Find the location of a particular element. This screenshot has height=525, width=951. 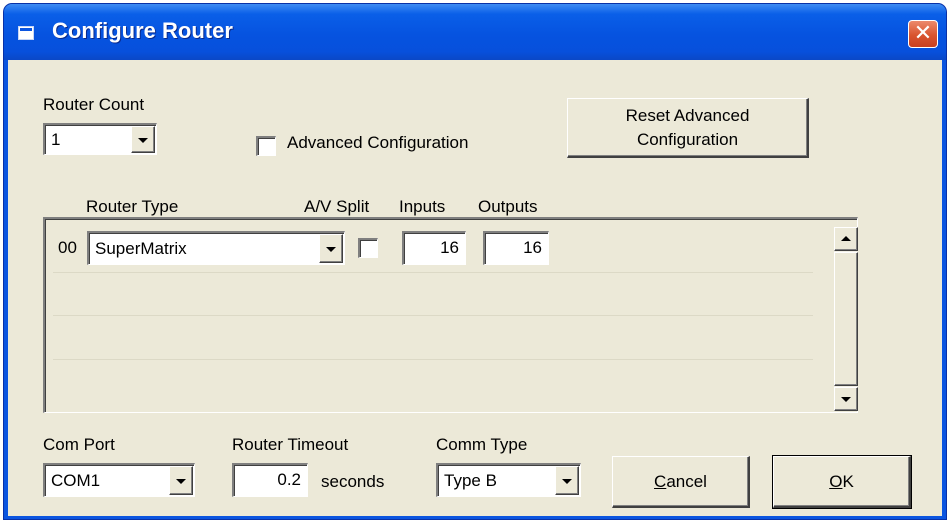

ok-button: OK is located at coordinates (842, 482).